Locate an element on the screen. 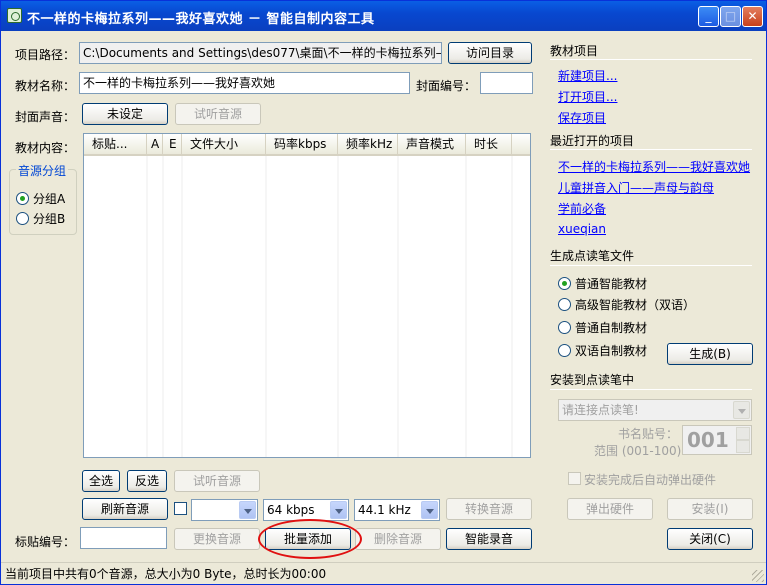 The height and width of the screenshot is (585, 767). convert-audio-button: 转换音源 is located at coordinates (489, 509).